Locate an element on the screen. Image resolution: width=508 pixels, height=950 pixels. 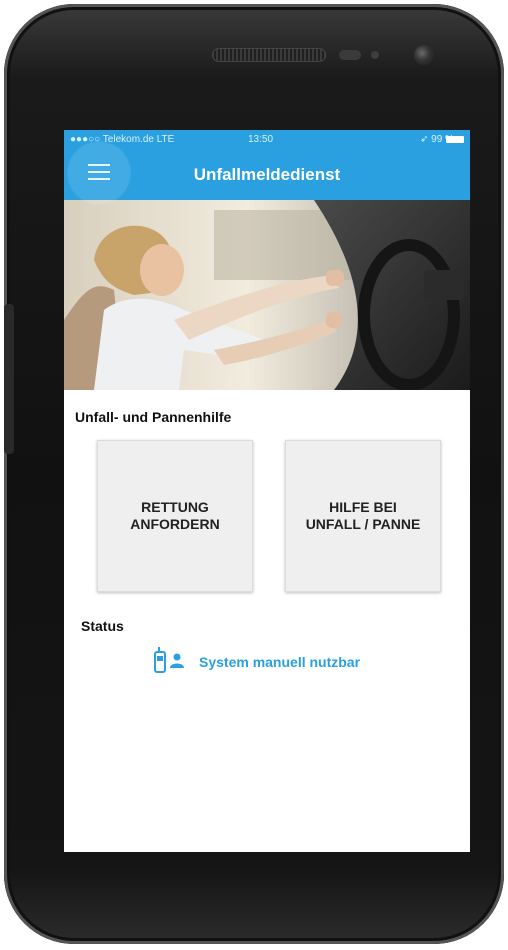
hamburger-menu-icon is located at coordinates (99, 172).